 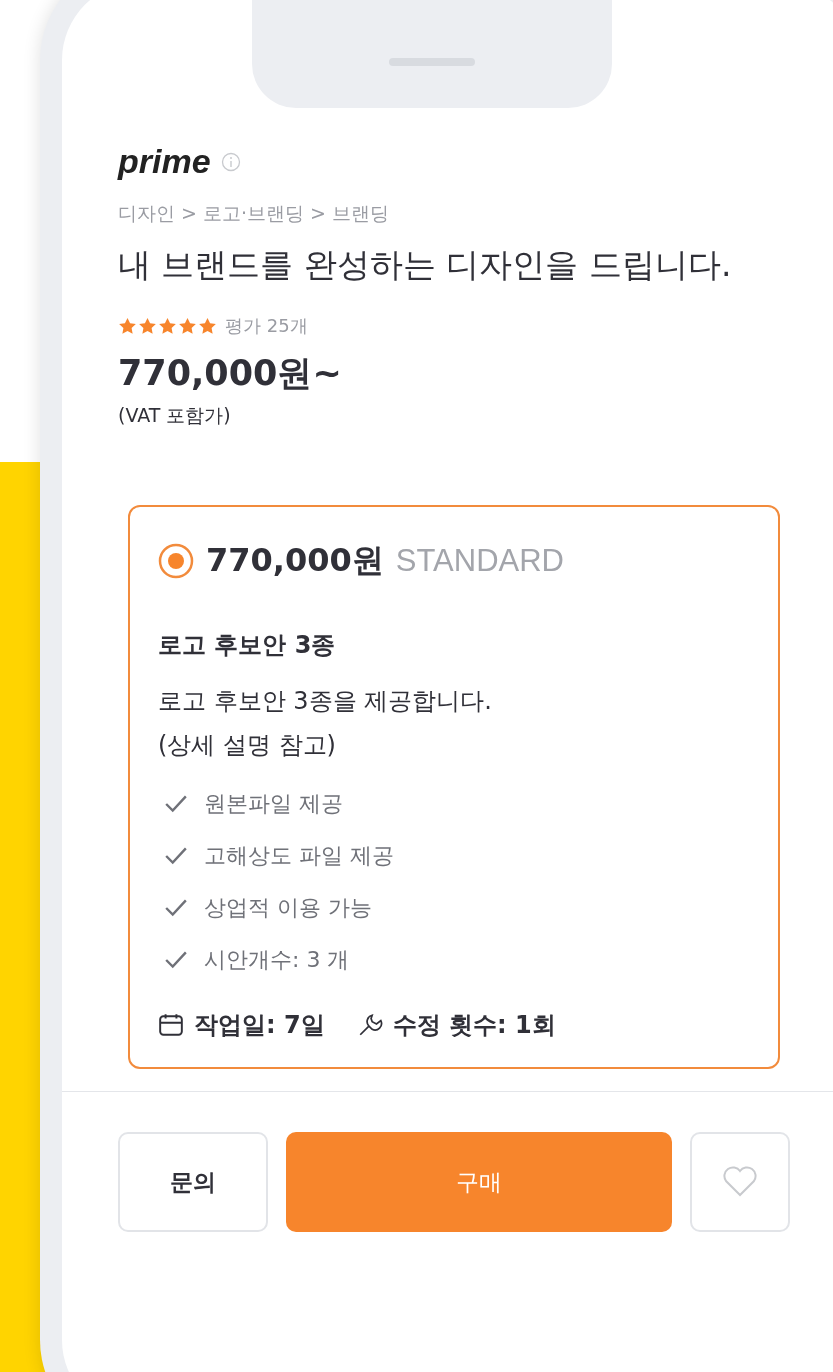 What do you see at coordinates (171, 1025) in the screenshot?
I see `calendar-icon` at bounding box center [171, 1025].